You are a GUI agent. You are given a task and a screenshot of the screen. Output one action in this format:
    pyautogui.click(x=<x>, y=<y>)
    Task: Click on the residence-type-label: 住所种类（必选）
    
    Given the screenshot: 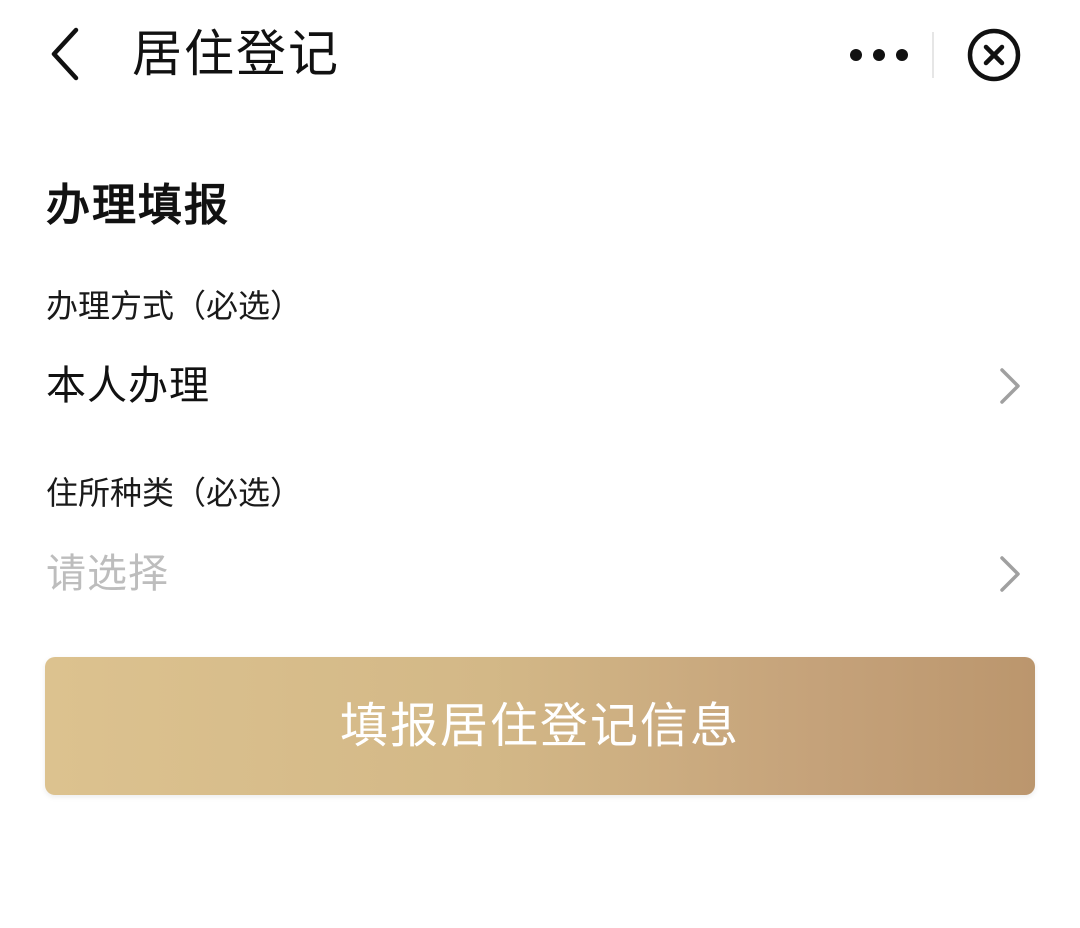 What is the action you would take?
    pyautogui.click(x=174, y=493)
    